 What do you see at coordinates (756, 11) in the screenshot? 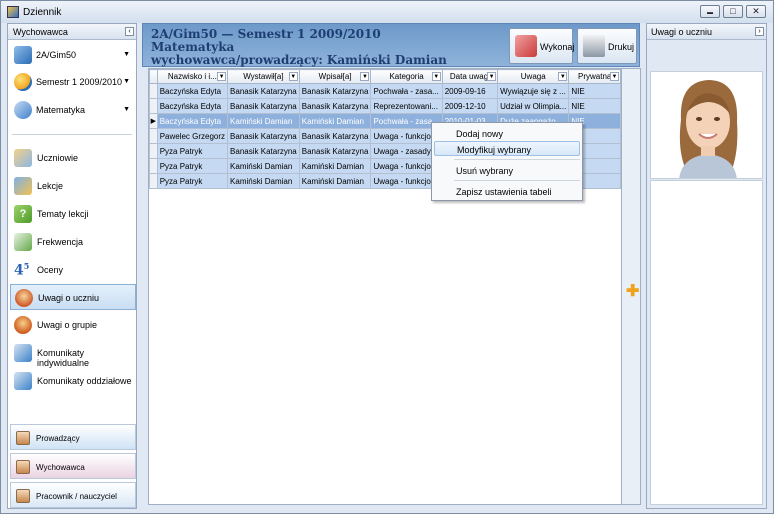
I see `close-button: ✕` at bounding box center [756, 11].